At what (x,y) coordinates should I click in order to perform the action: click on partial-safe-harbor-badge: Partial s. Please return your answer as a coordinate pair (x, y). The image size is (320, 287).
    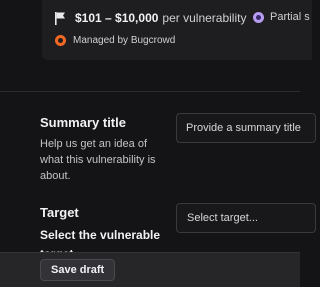
    Looking at the image, I should click on (281, 17).